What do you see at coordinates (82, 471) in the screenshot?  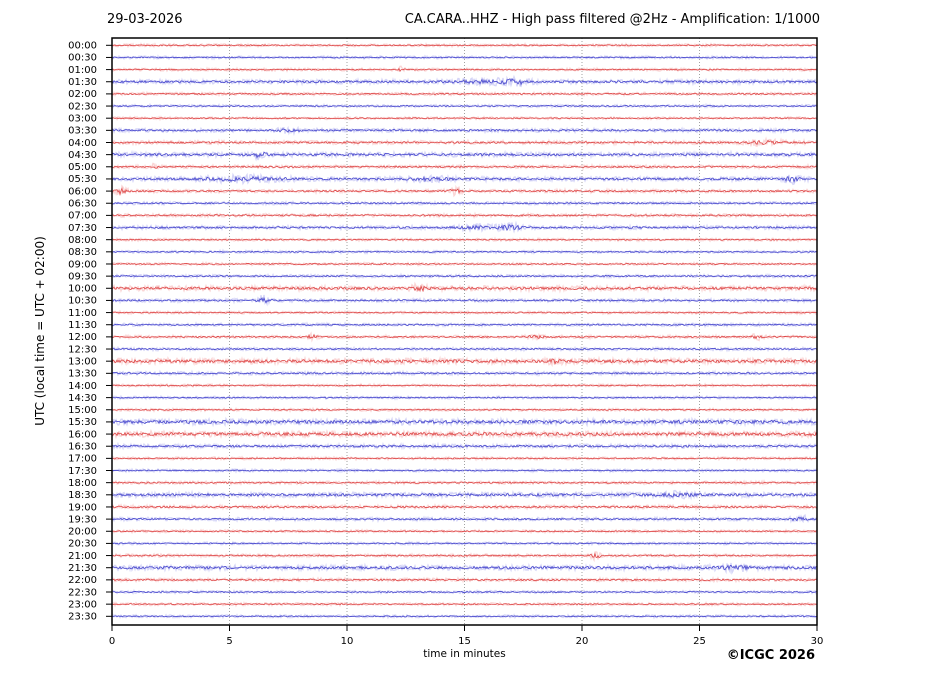 I see `y-tick-label: 17:30` at bounding box center [82, 471].